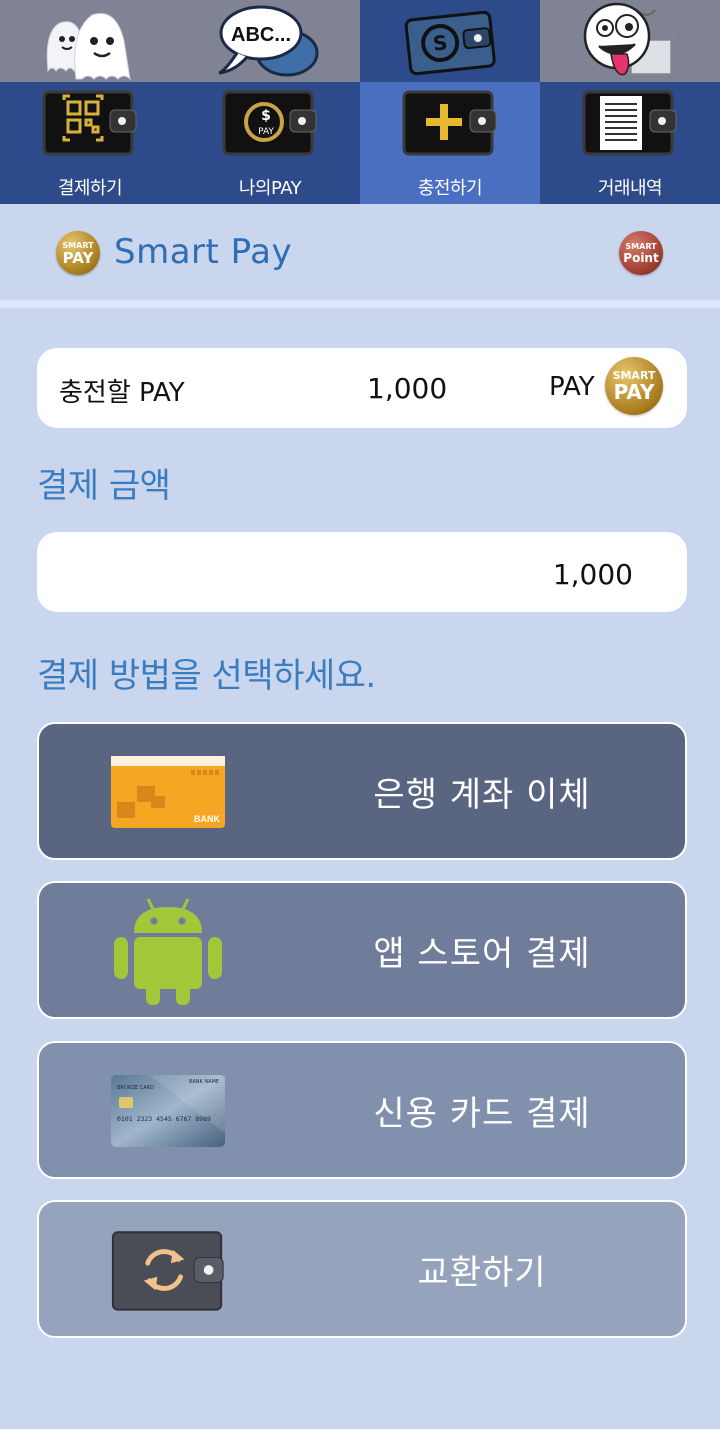 Image resolution: width=720 pixels, height=1429 pixels. What do you see at coordinates (203, 252) in the screenshot?
I see `brand-title: Smart Pay` at bounding box center [203, 252].